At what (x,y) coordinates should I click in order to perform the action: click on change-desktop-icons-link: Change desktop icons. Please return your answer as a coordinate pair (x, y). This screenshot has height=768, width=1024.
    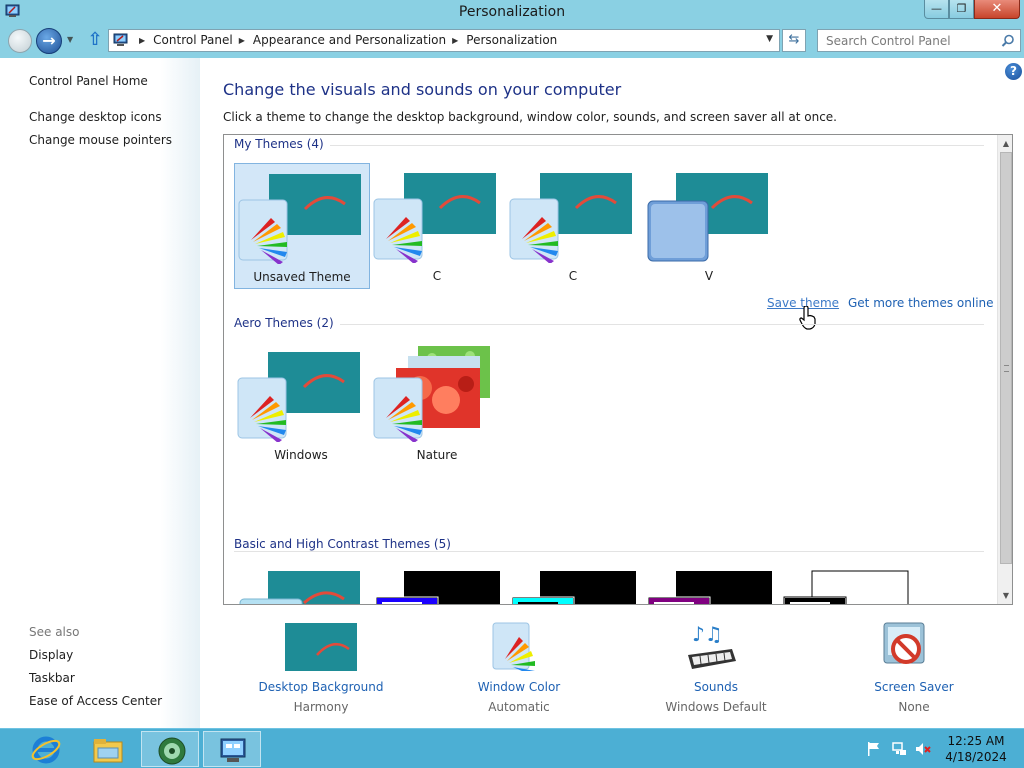
    Looking at the image, I should click on (95, 117).